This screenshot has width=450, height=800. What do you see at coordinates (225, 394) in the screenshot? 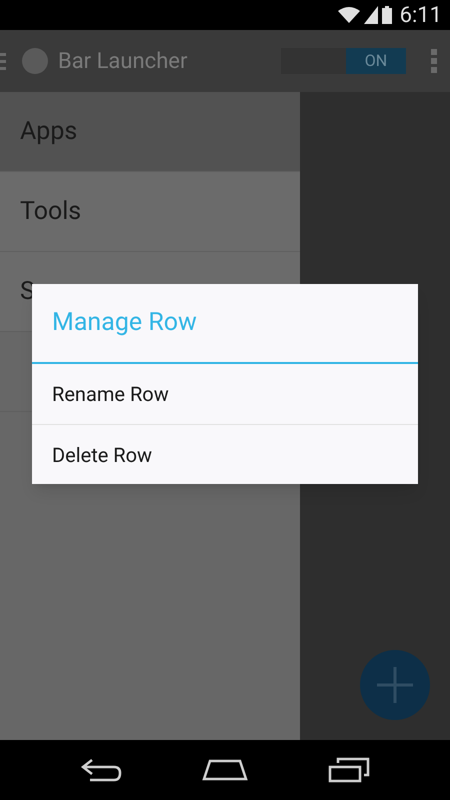
I see `dialog-option: Rename Row` at bounding box center [225, 394].